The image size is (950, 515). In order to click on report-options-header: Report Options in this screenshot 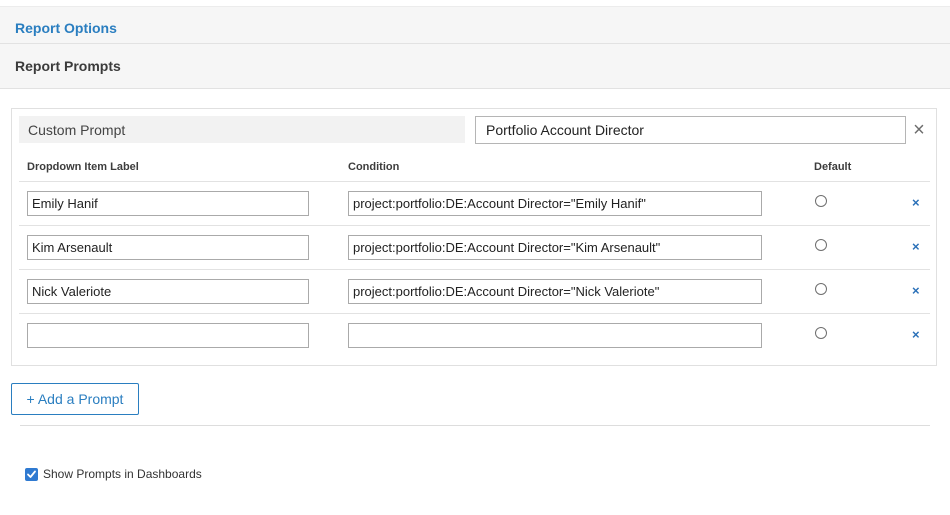, I will do `click(475, 25)`.